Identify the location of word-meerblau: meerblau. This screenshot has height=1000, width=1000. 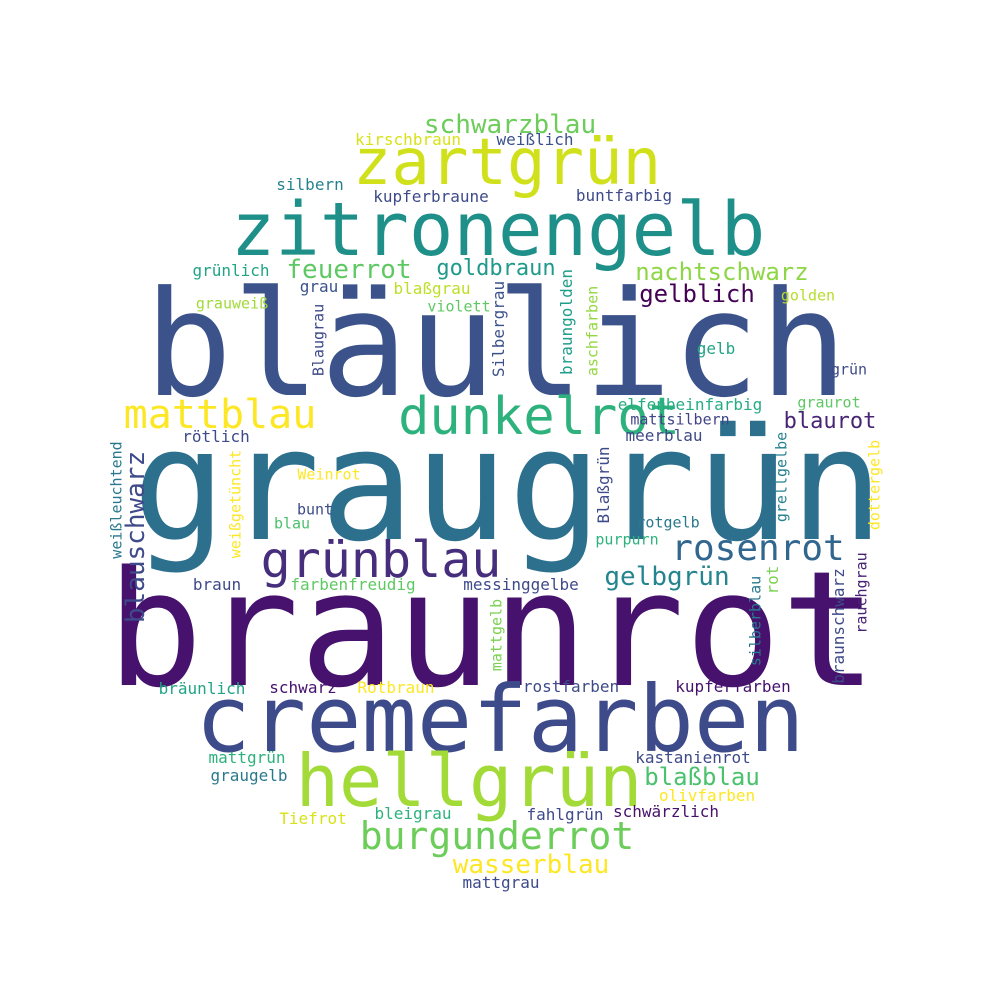
(664, 435).